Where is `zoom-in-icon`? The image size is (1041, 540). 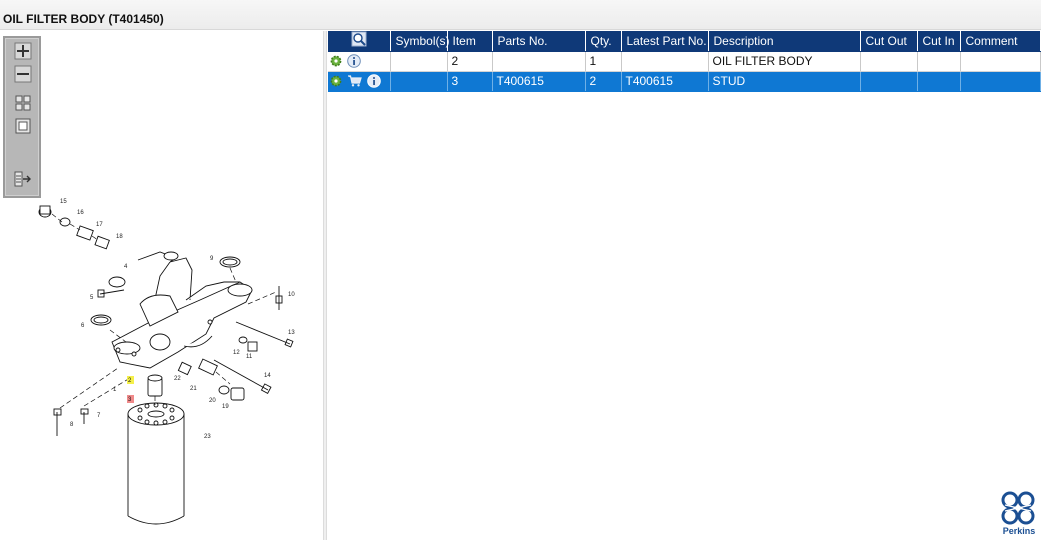
zoom-in-icon is located at coordinates (23, 51).